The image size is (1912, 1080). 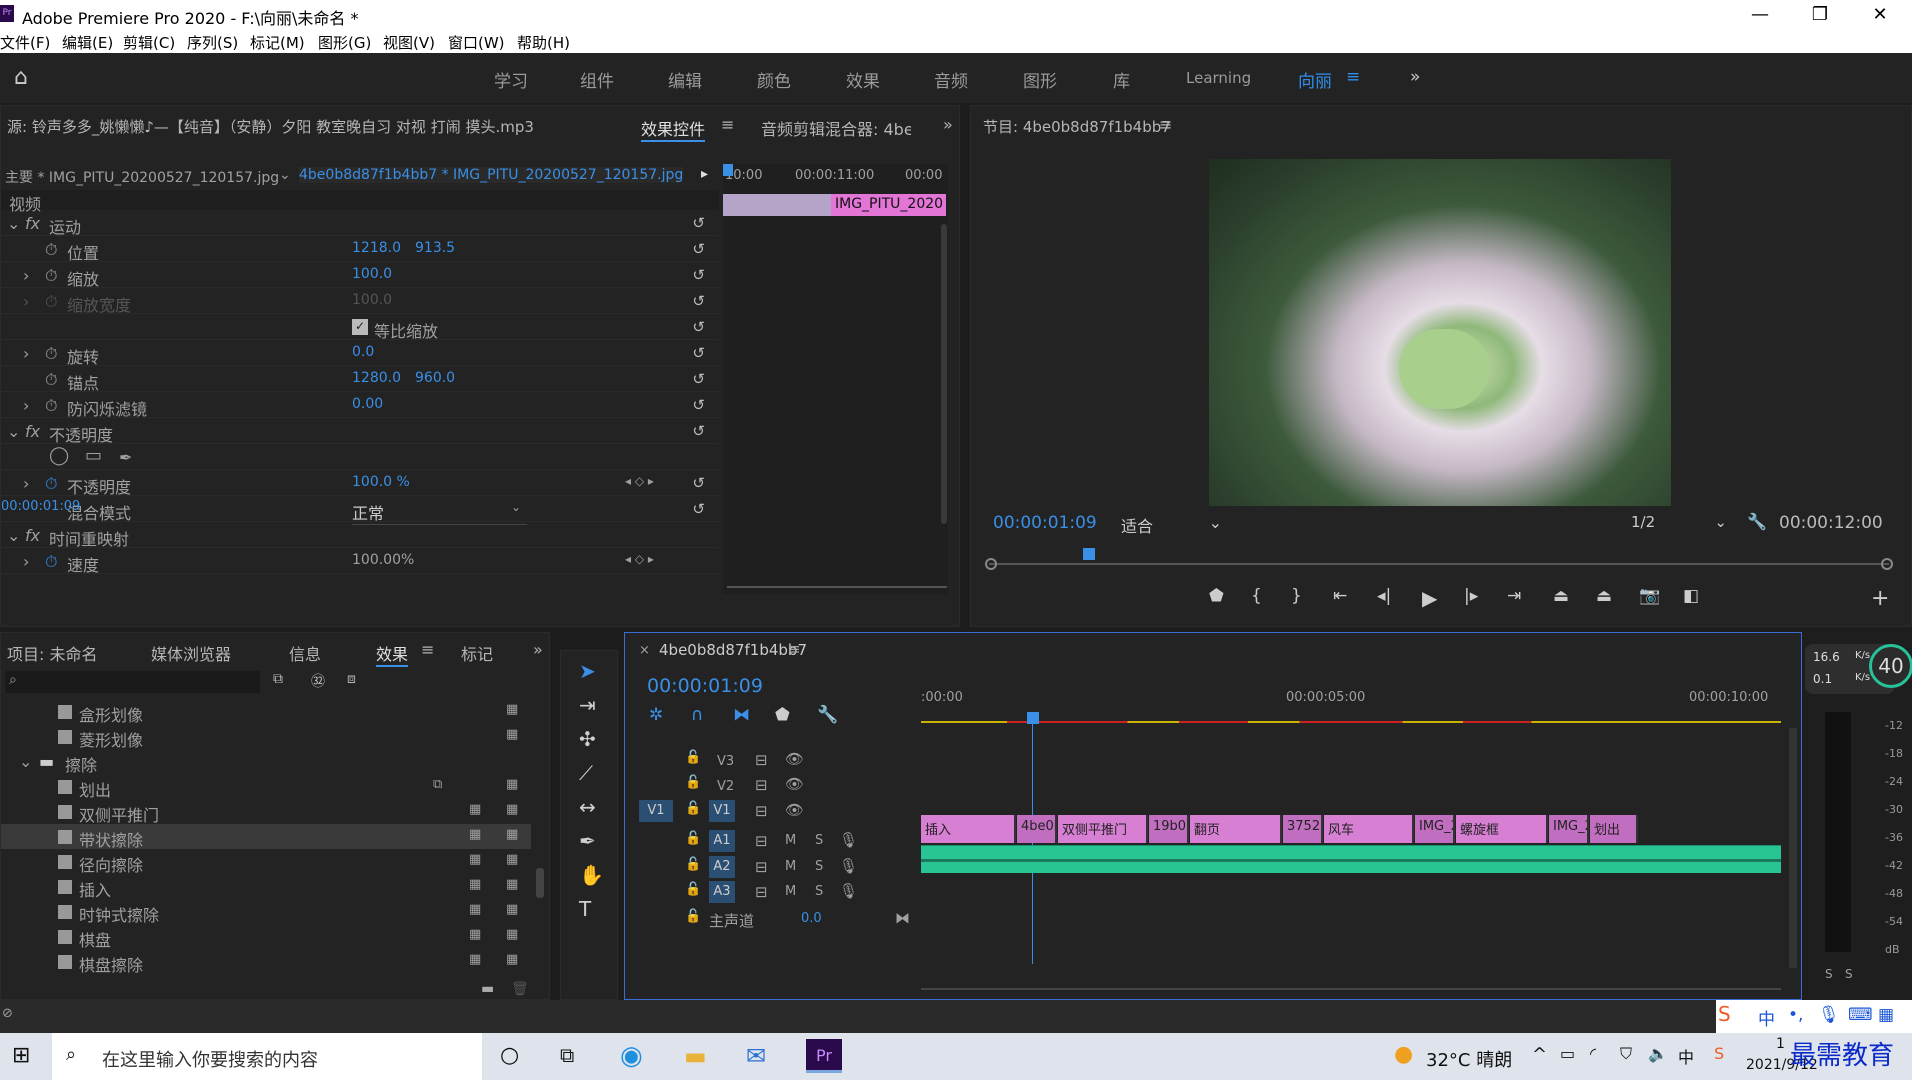 I want to click on file-explorer-icon: ▬, so click(x=695, y=1056).